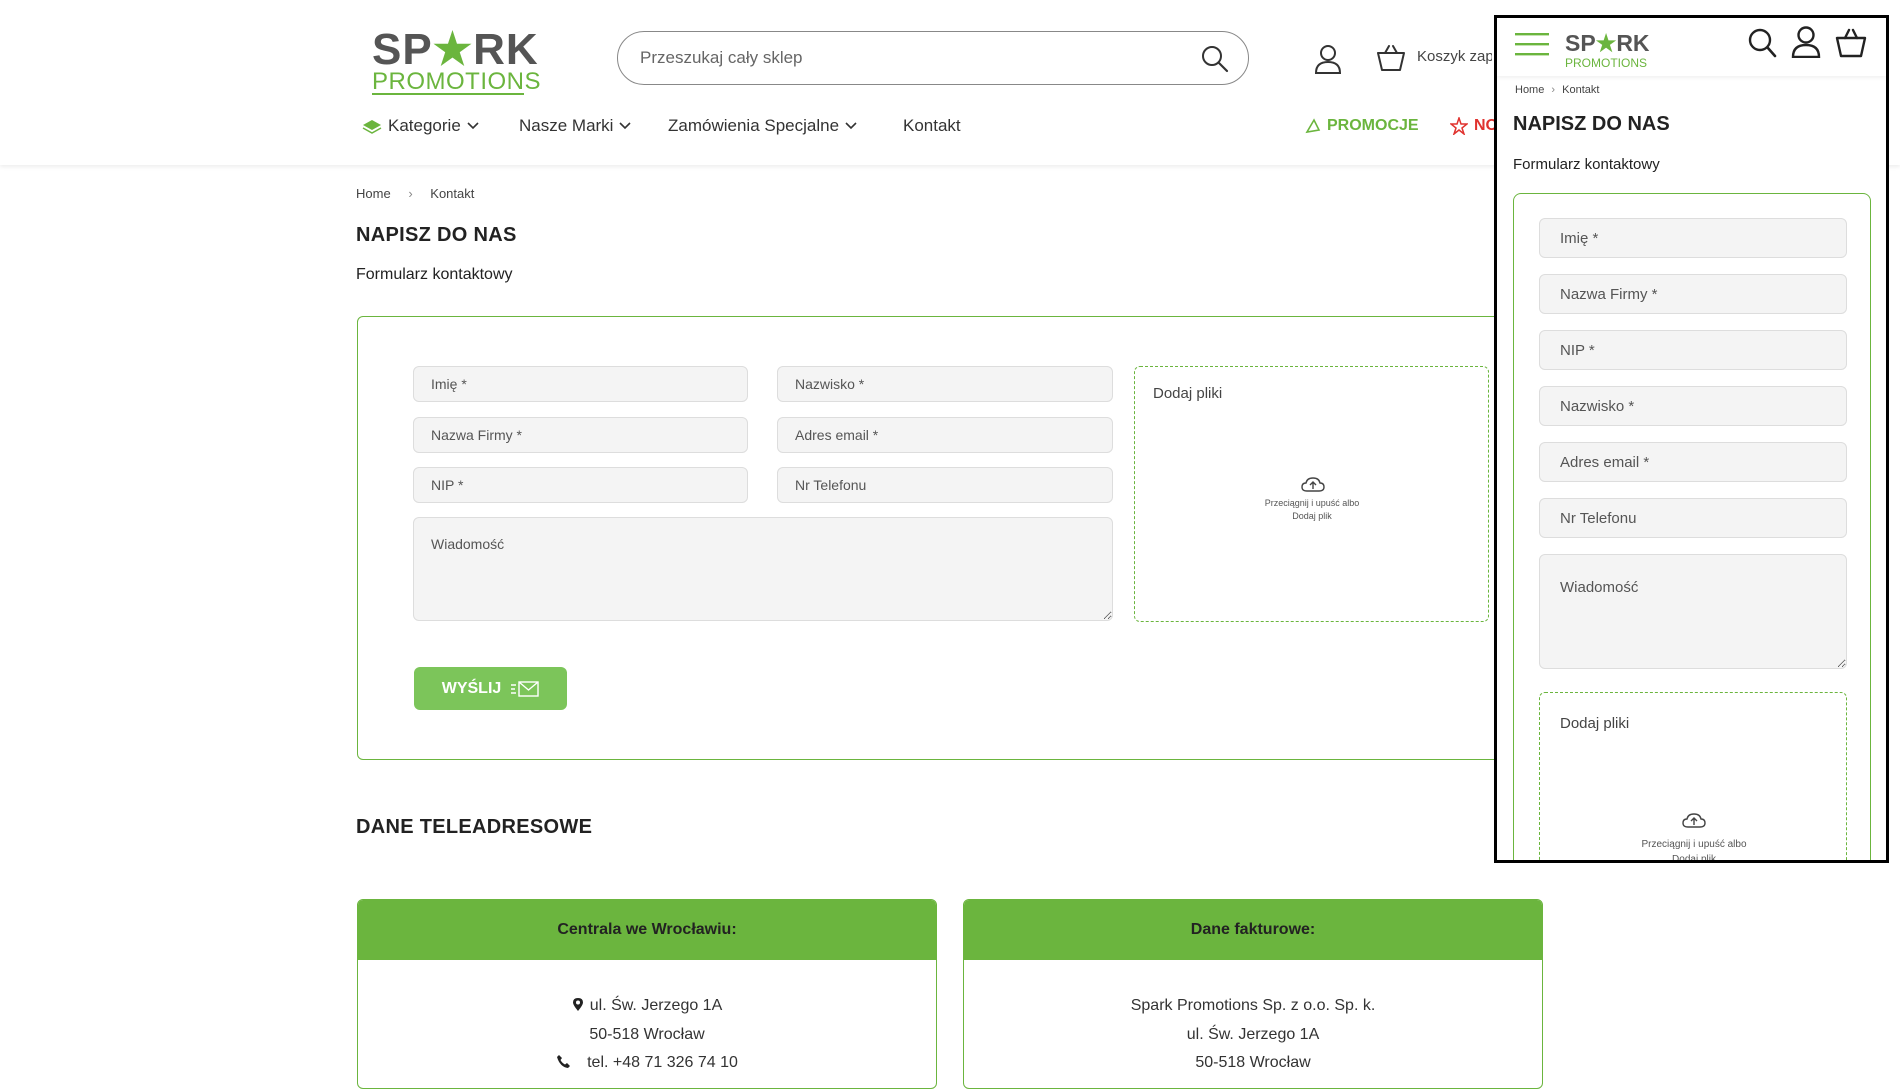 This screenshot has height=1089, width=1900. I want to click on message-textarea, so click(763, 569).